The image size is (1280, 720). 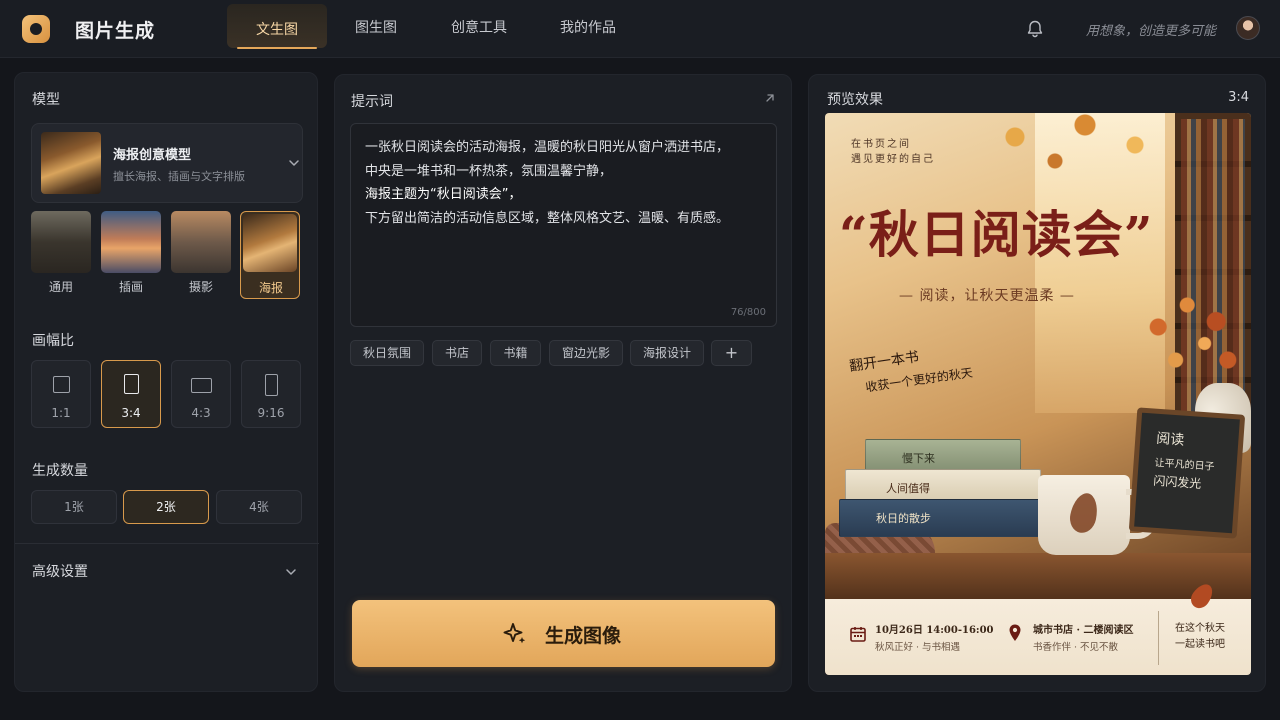 I want to click on model-thumbnail, so click(x=71, y=163).